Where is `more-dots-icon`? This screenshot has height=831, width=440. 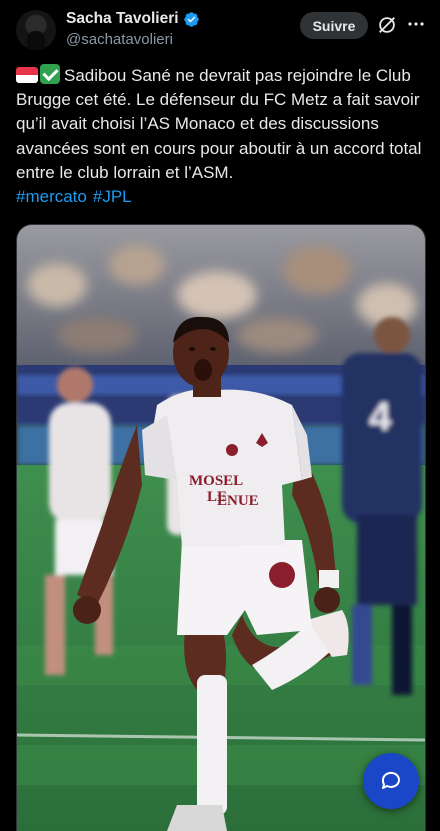 more-dots-icon is located at coordinates (416, 24).